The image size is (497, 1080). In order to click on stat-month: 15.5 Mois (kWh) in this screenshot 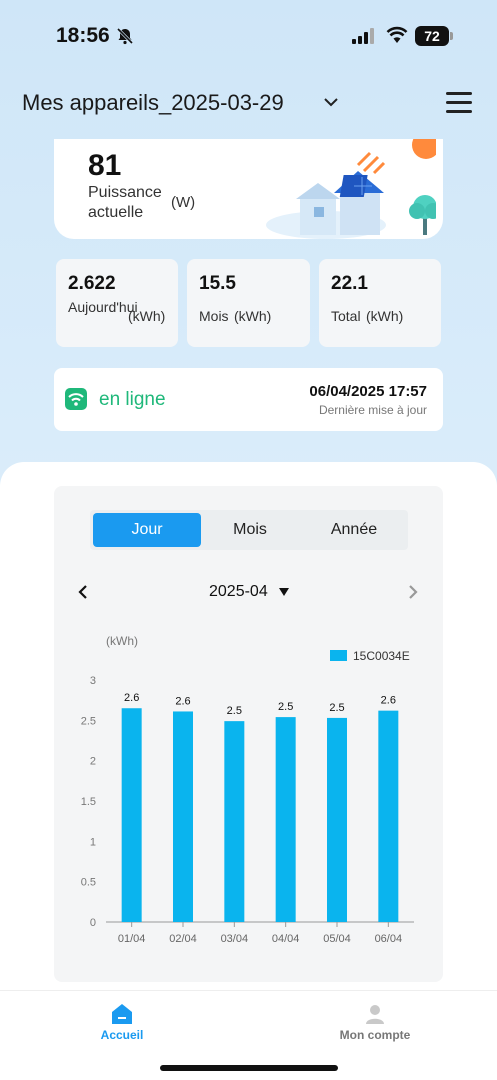, I will do `click(248, 303)`.